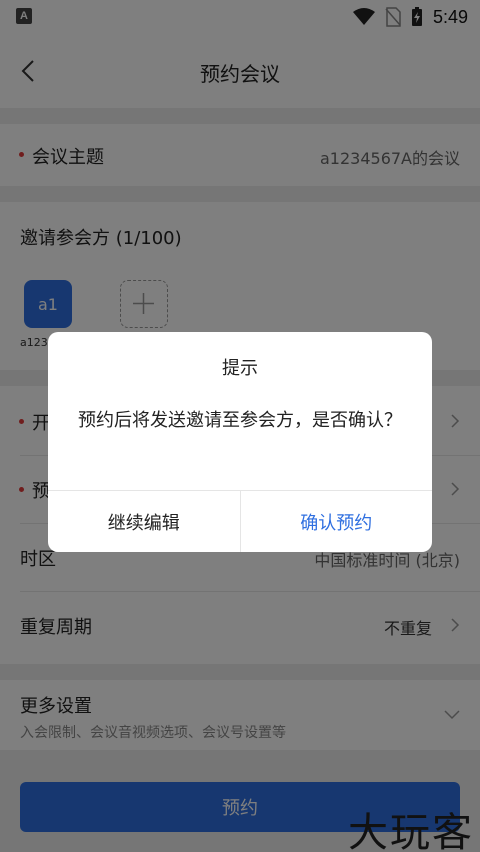 The image size is (480, 852). Describe the element at coordinates (144, 521) in the screenshot. I see `continue-editing-button: 继续编辑` at that location.